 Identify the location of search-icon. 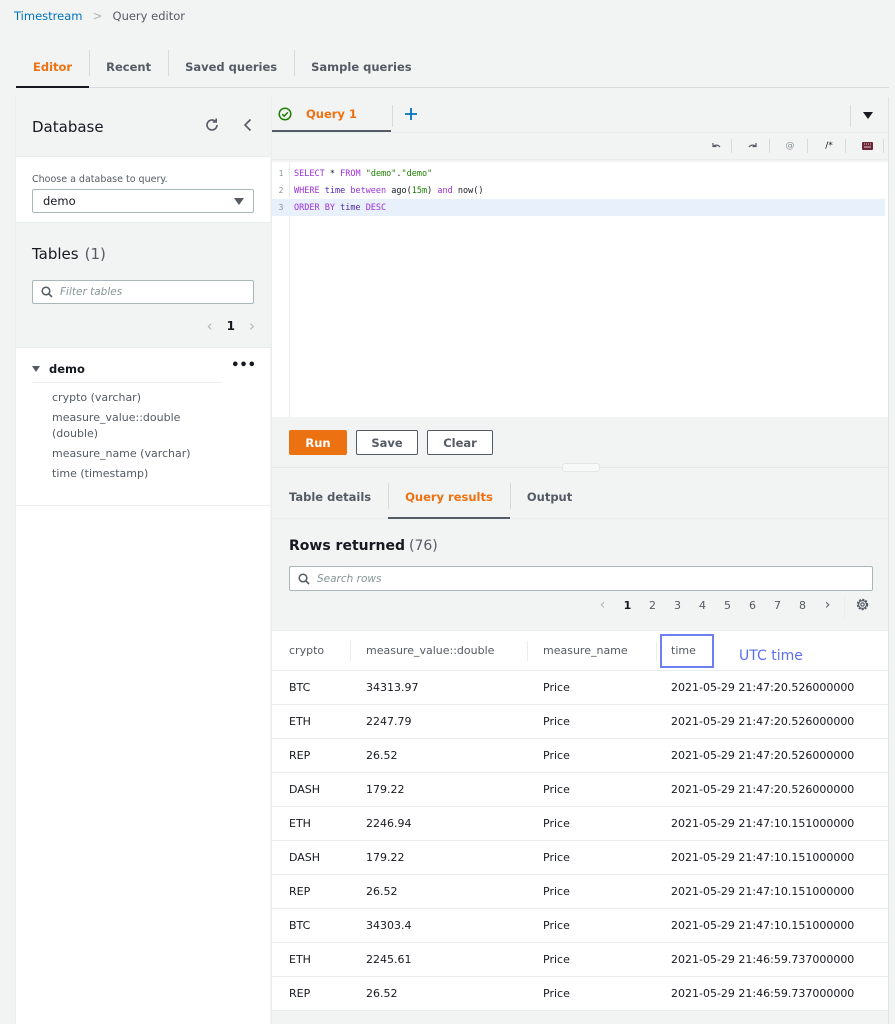
(304, 579).